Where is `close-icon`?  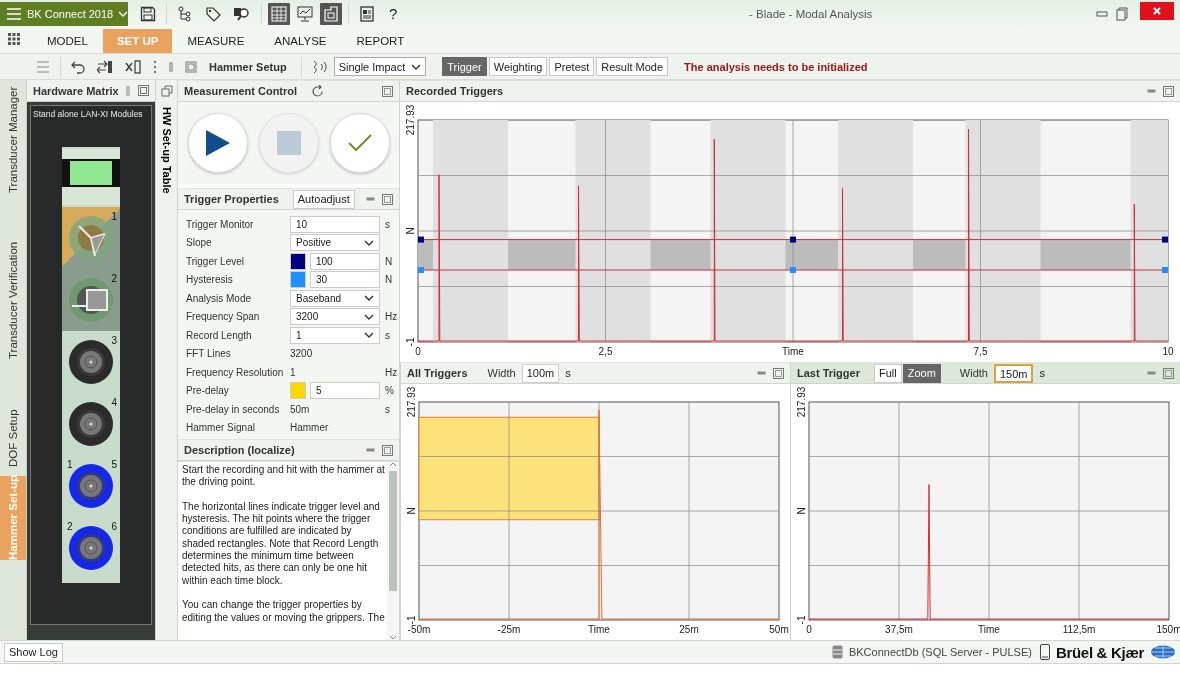
close-icon is located at coordinates (1157, 10).